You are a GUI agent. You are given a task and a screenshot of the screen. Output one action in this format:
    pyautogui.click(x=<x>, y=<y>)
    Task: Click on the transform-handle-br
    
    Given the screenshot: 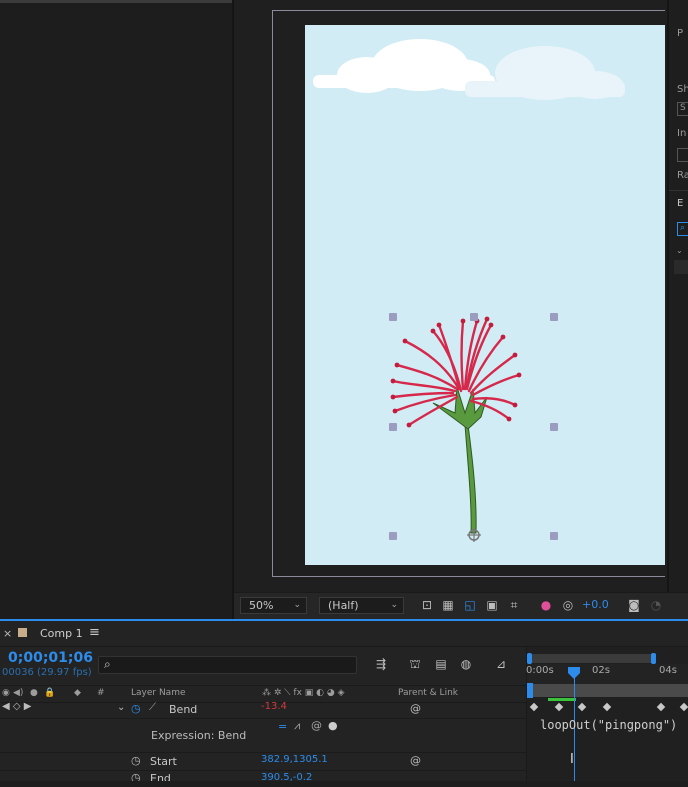 What is the action you would take?
    pyautogui.click(x=554, y=536)
    